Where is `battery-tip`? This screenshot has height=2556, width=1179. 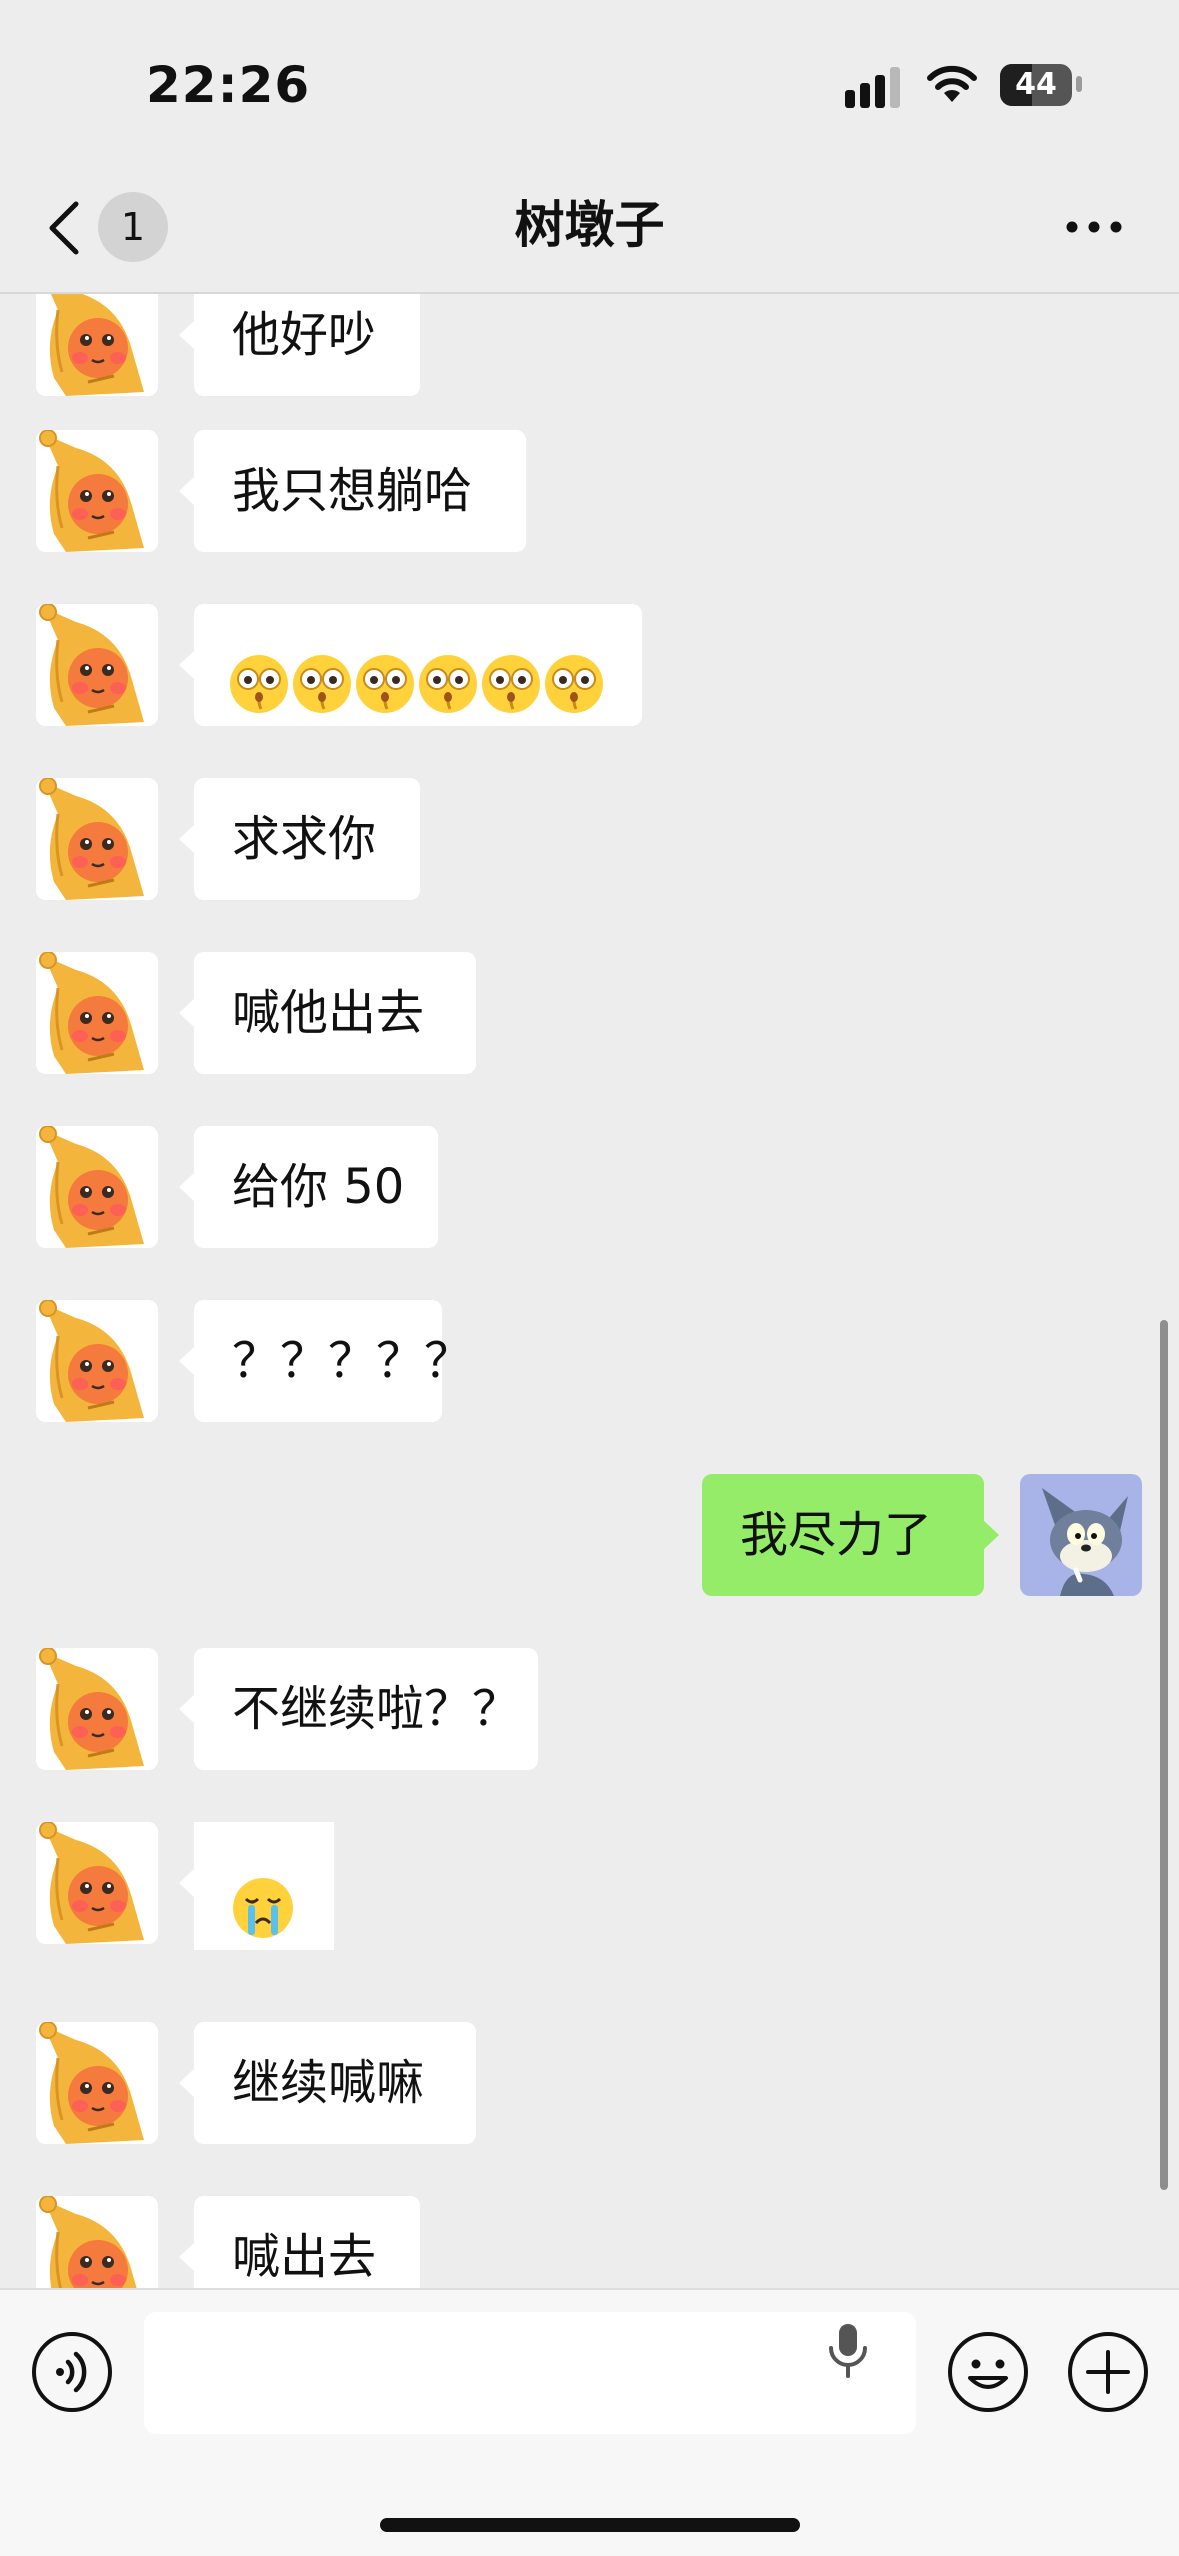 battery-tip is located at coordinates (1079, 84).